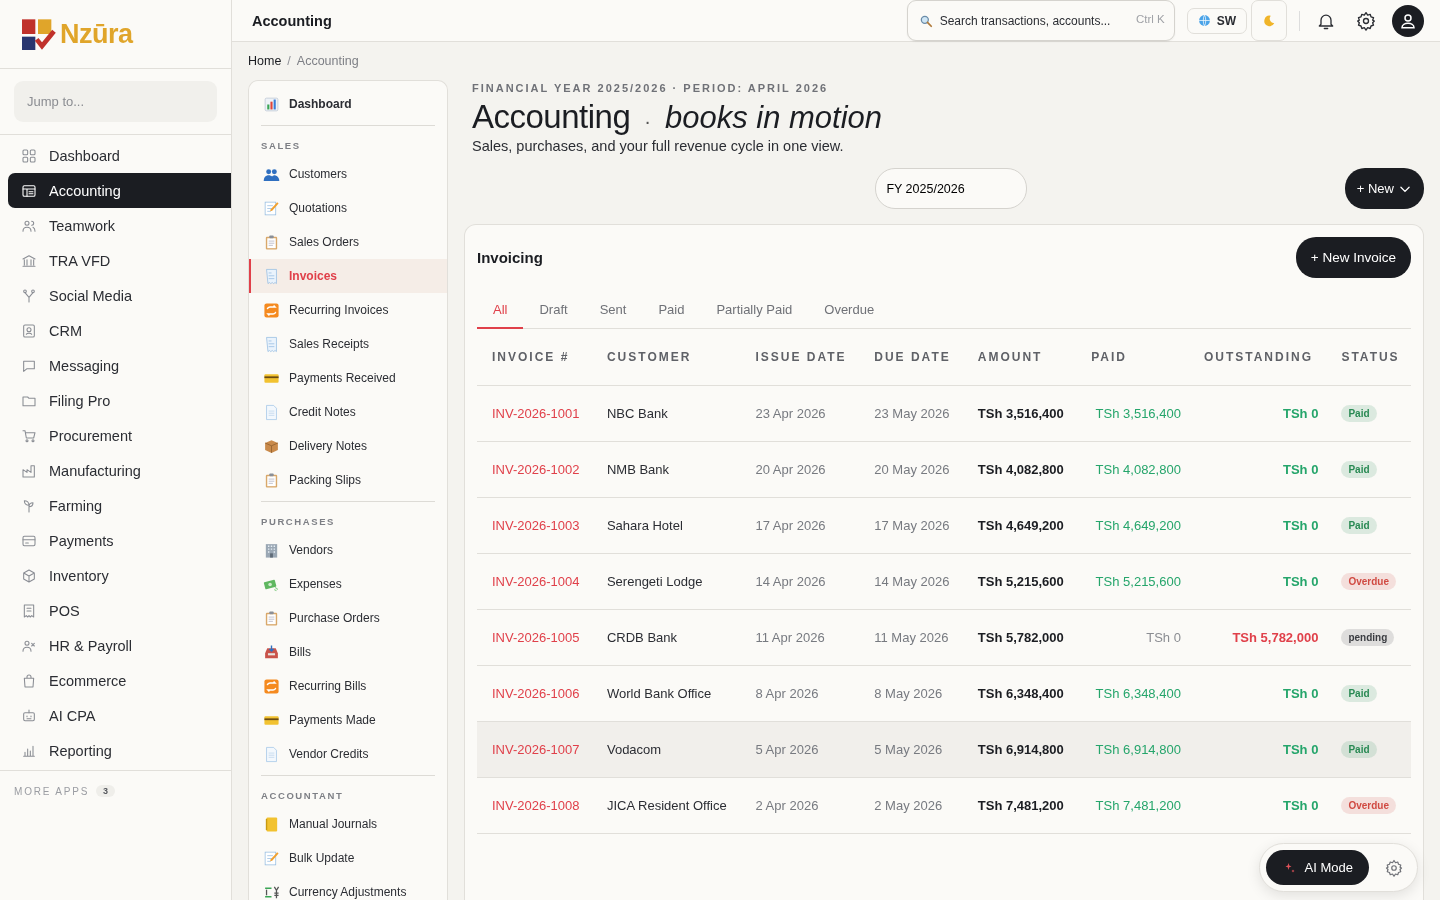  I want to click on inbox-tray-icon, so click(271, 652).